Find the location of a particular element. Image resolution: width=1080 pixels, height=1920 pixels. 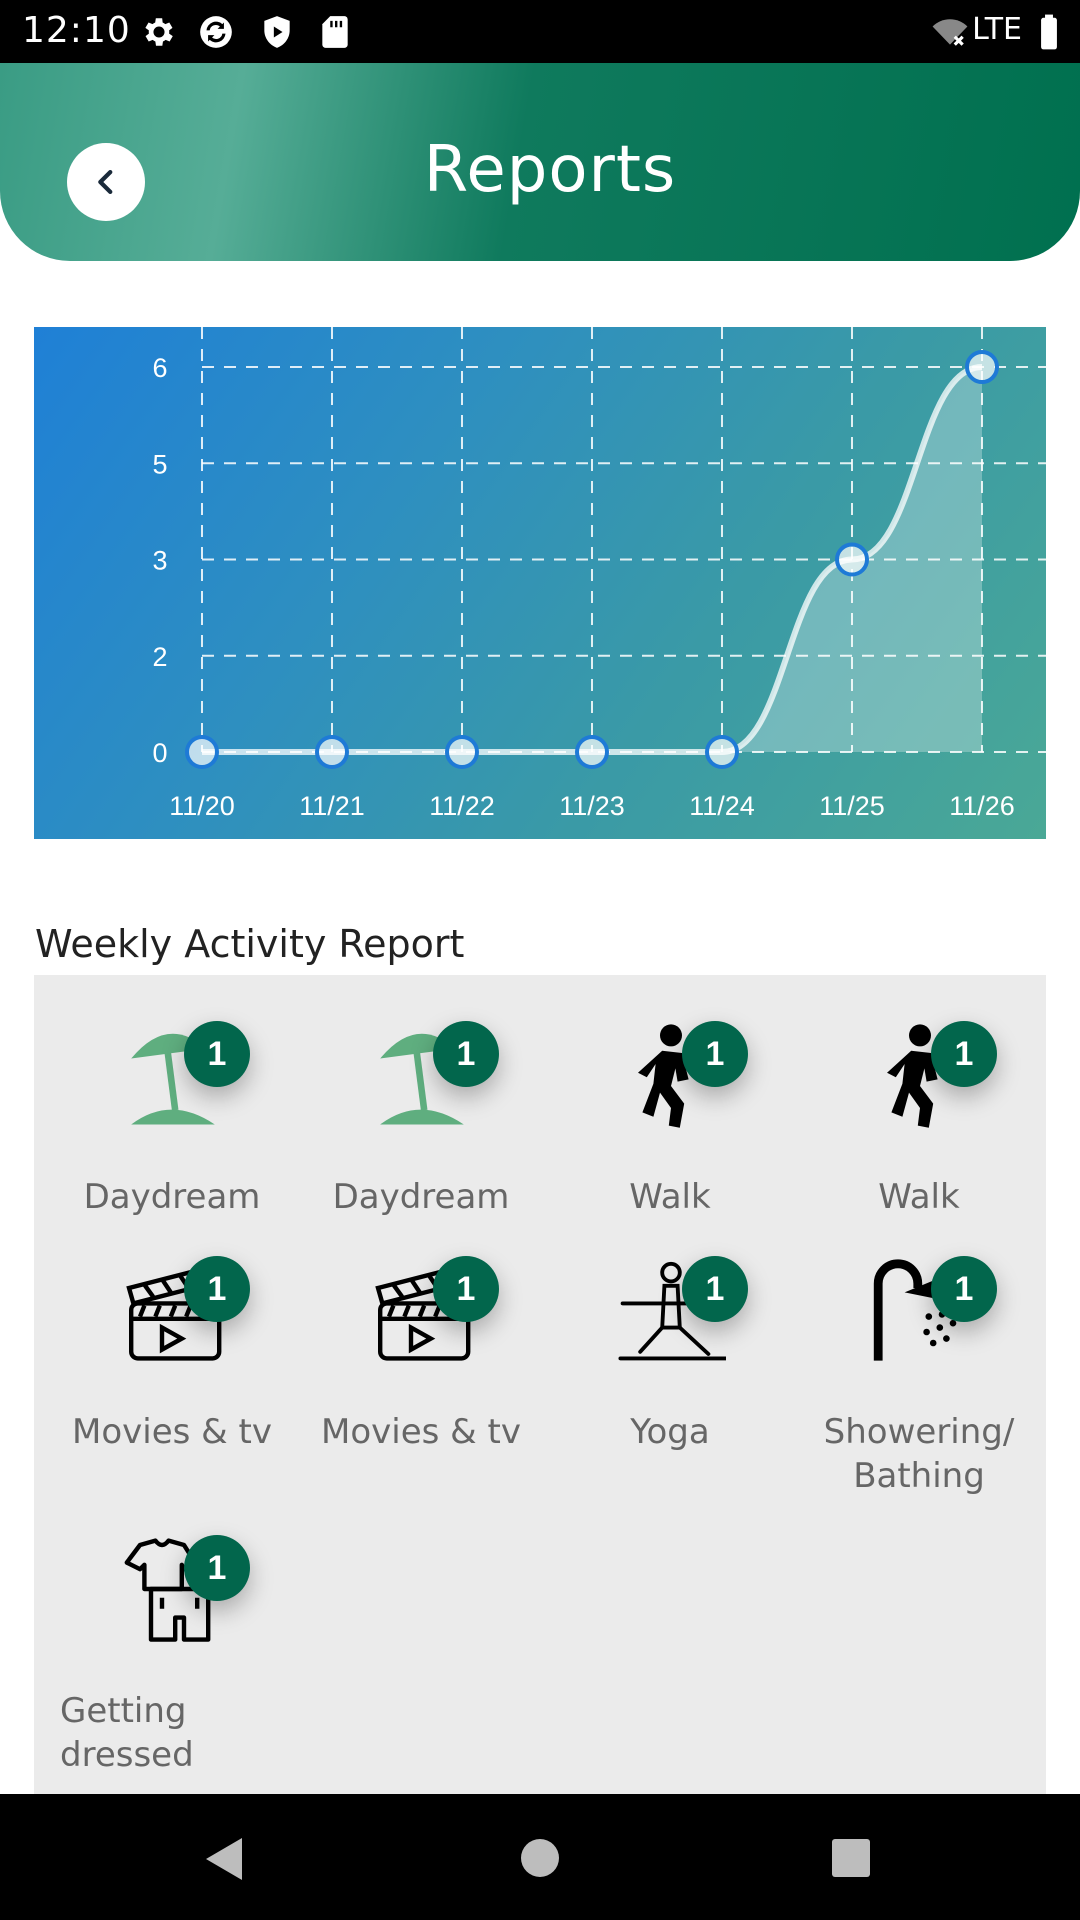

x-tick-label: 11/22 is located at coordinates (462, 806).